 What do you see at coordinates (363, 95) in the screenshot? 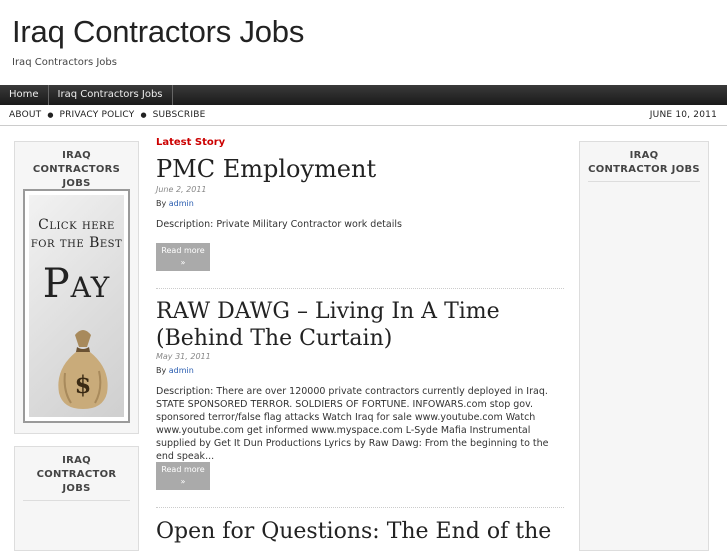
I see `main-nav: Home Iraq Contractors Jobs` at bounding box center [363, 95].